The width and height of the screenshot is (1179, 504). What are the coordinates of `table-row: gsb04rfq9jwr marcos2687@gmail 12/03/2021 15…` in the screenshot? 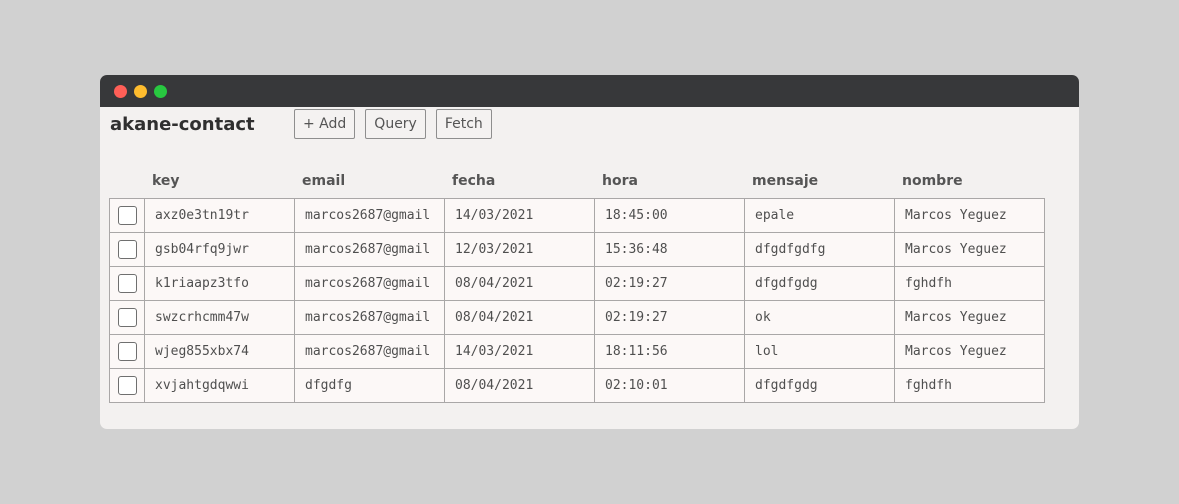 It's located at (577, 249).